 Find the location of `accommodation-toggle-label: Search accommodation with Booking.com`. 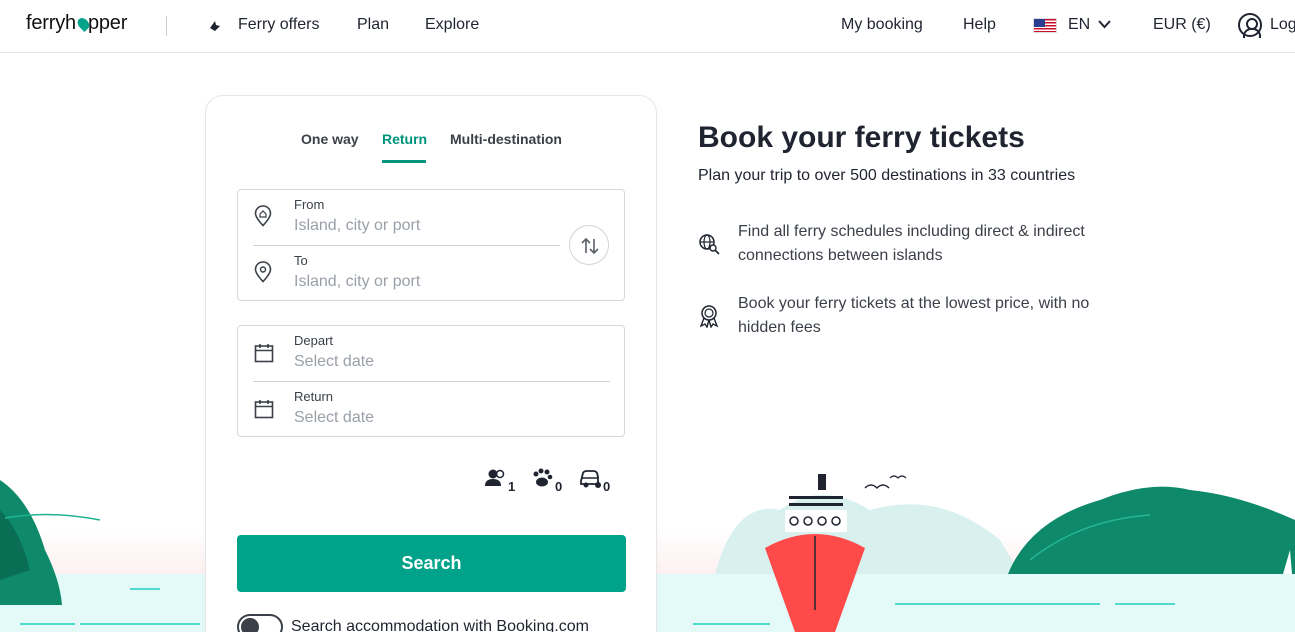

accommodation-toggle-label: Search accommodation with Booking.com is located at coordinates (440, 625).